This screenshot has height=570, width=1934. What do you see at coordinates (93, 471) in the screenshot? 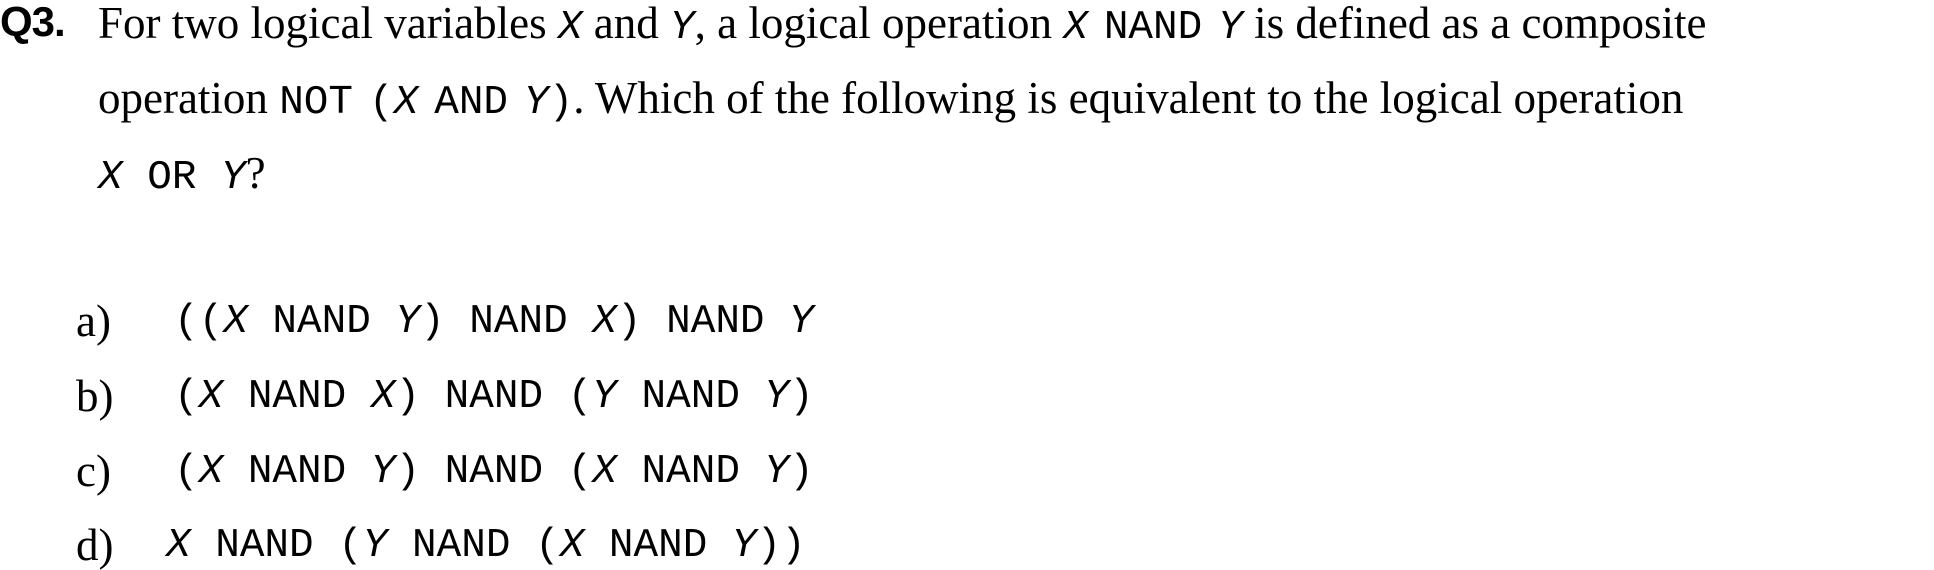
I see `option-letter: c)` at bounding box center [93, 471].